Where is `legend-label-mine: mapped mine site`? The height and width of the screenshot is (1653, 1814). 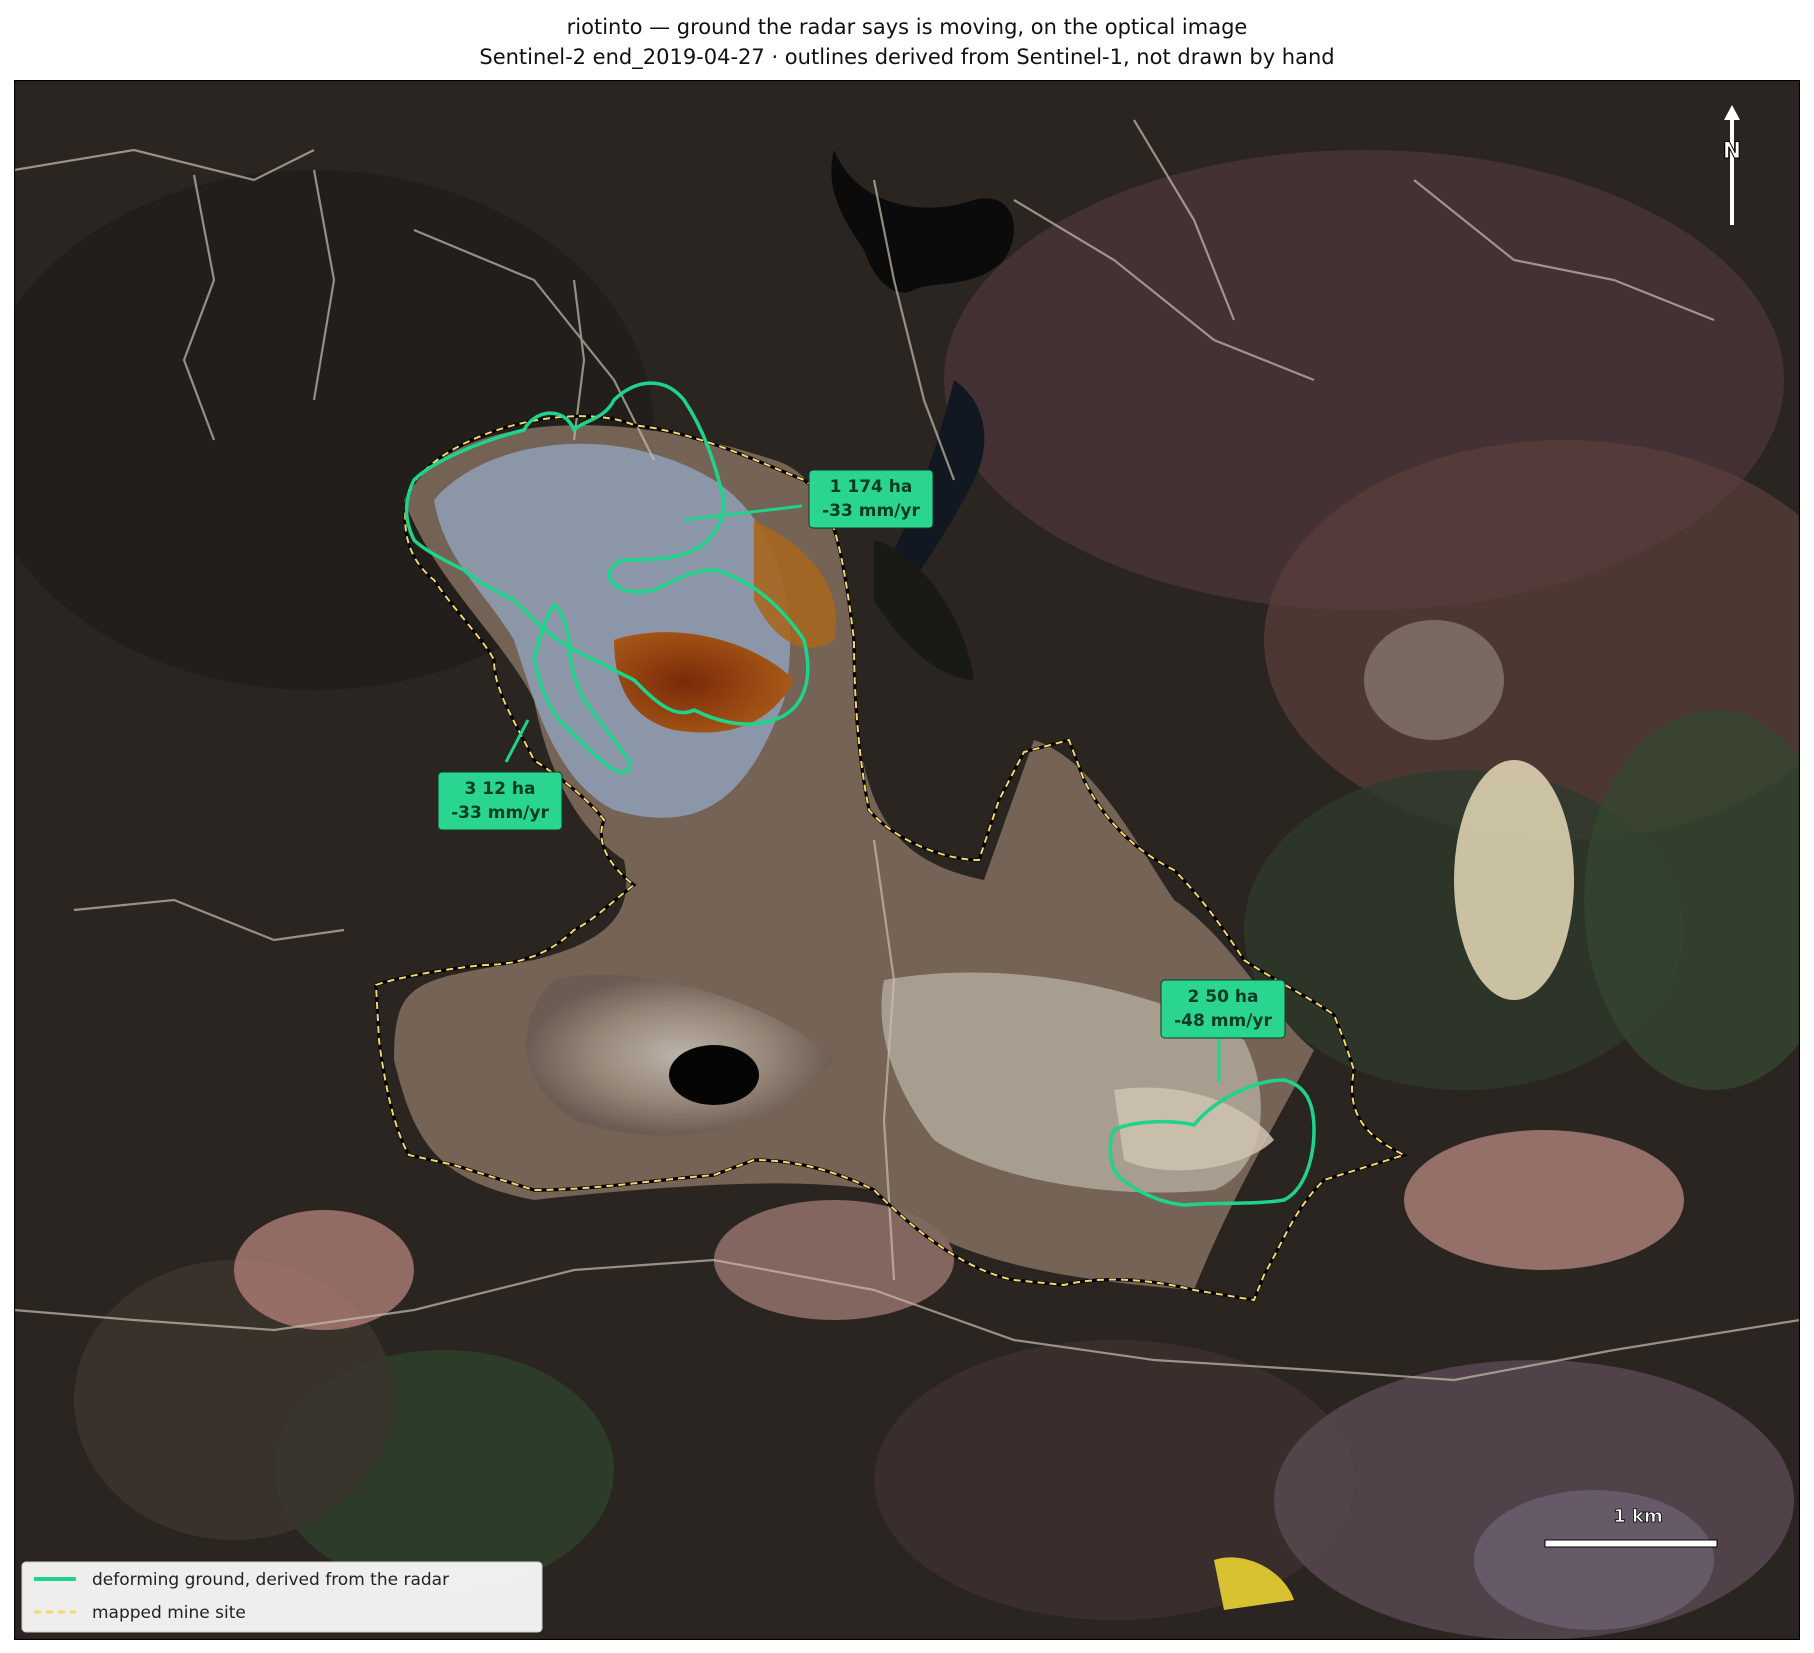
legend-label-mine: mapped mine site is located at coordinates (169, 1613).